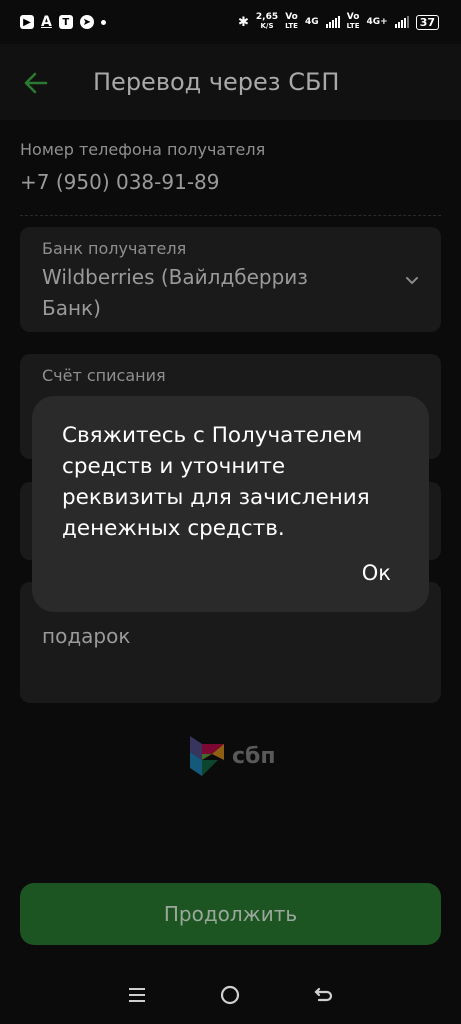  What do you see at coordinates (230, 215) in the screenshot?
I see `divider` at bounding box center [230, 215].